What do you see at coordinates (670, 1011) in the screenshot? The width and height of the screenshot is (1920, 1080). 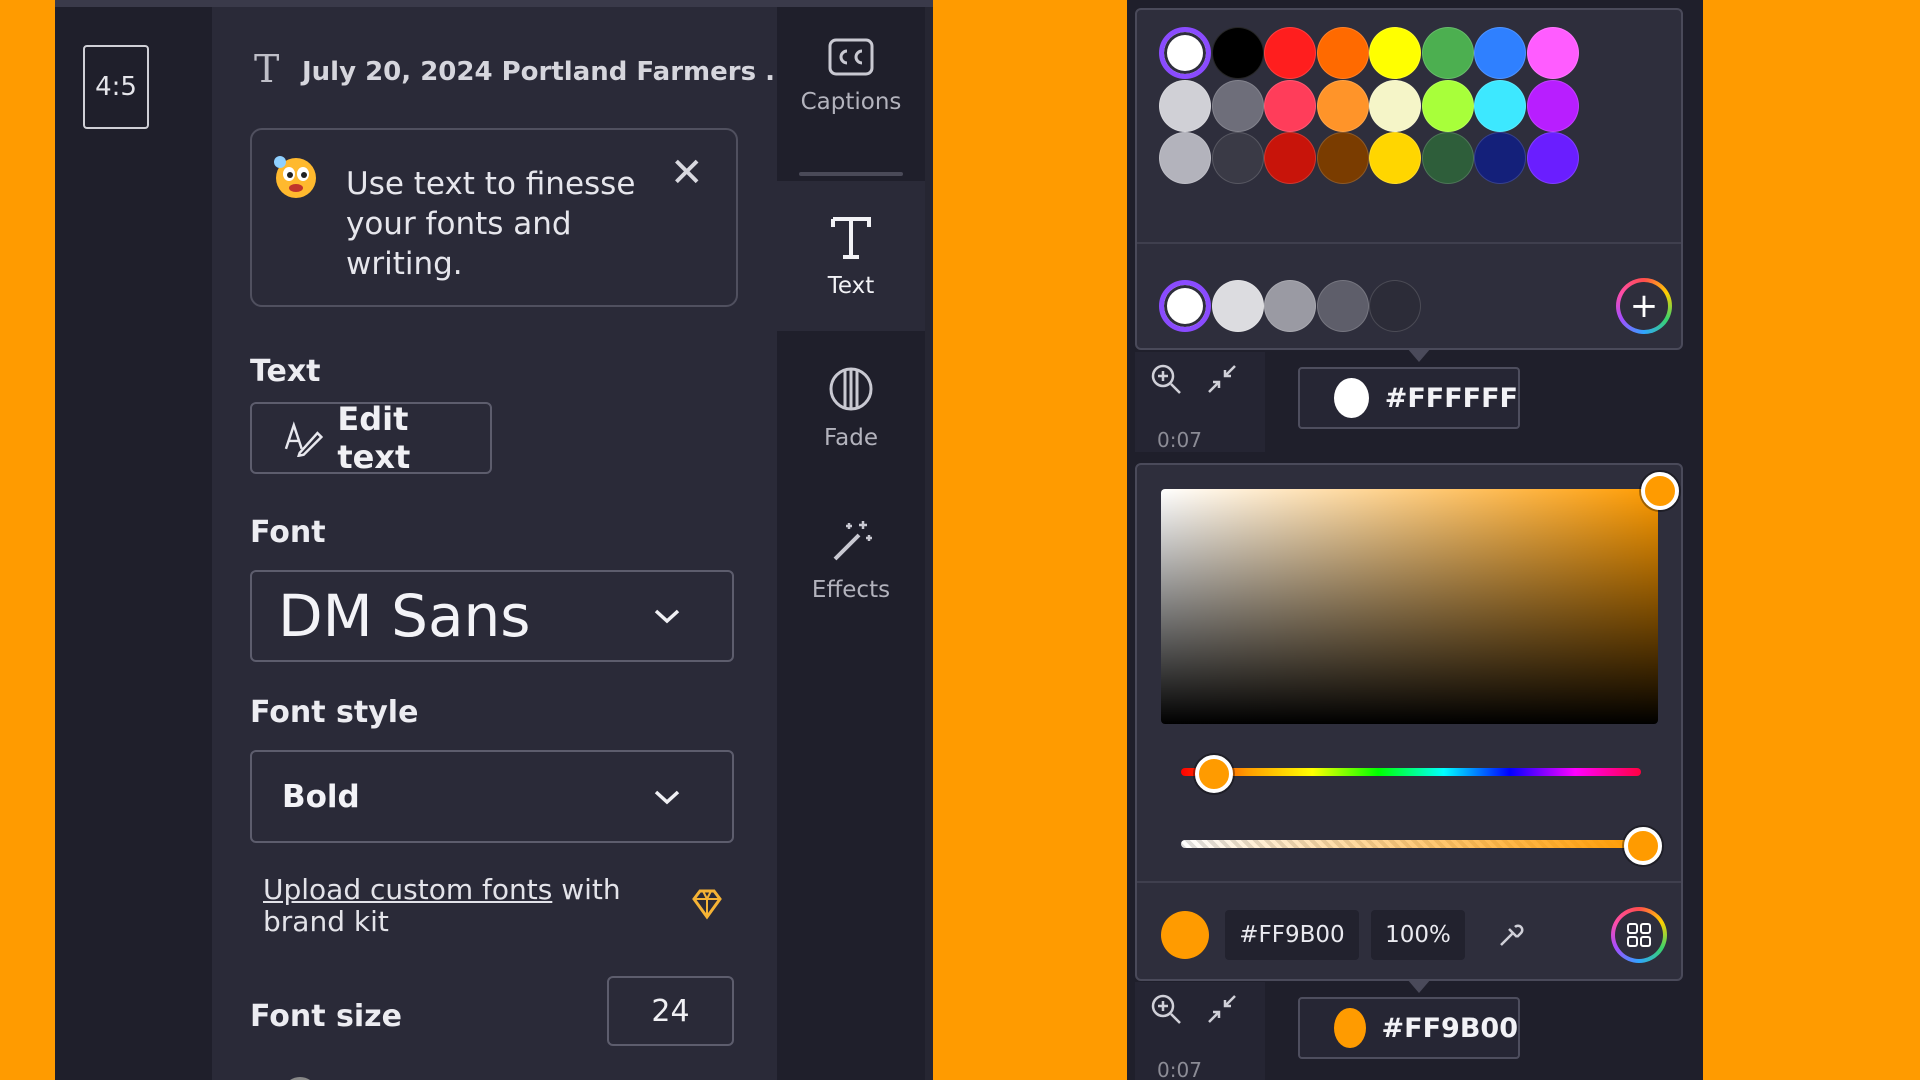 I see `font-size-input: 24` at bounding box center [670, 1011].